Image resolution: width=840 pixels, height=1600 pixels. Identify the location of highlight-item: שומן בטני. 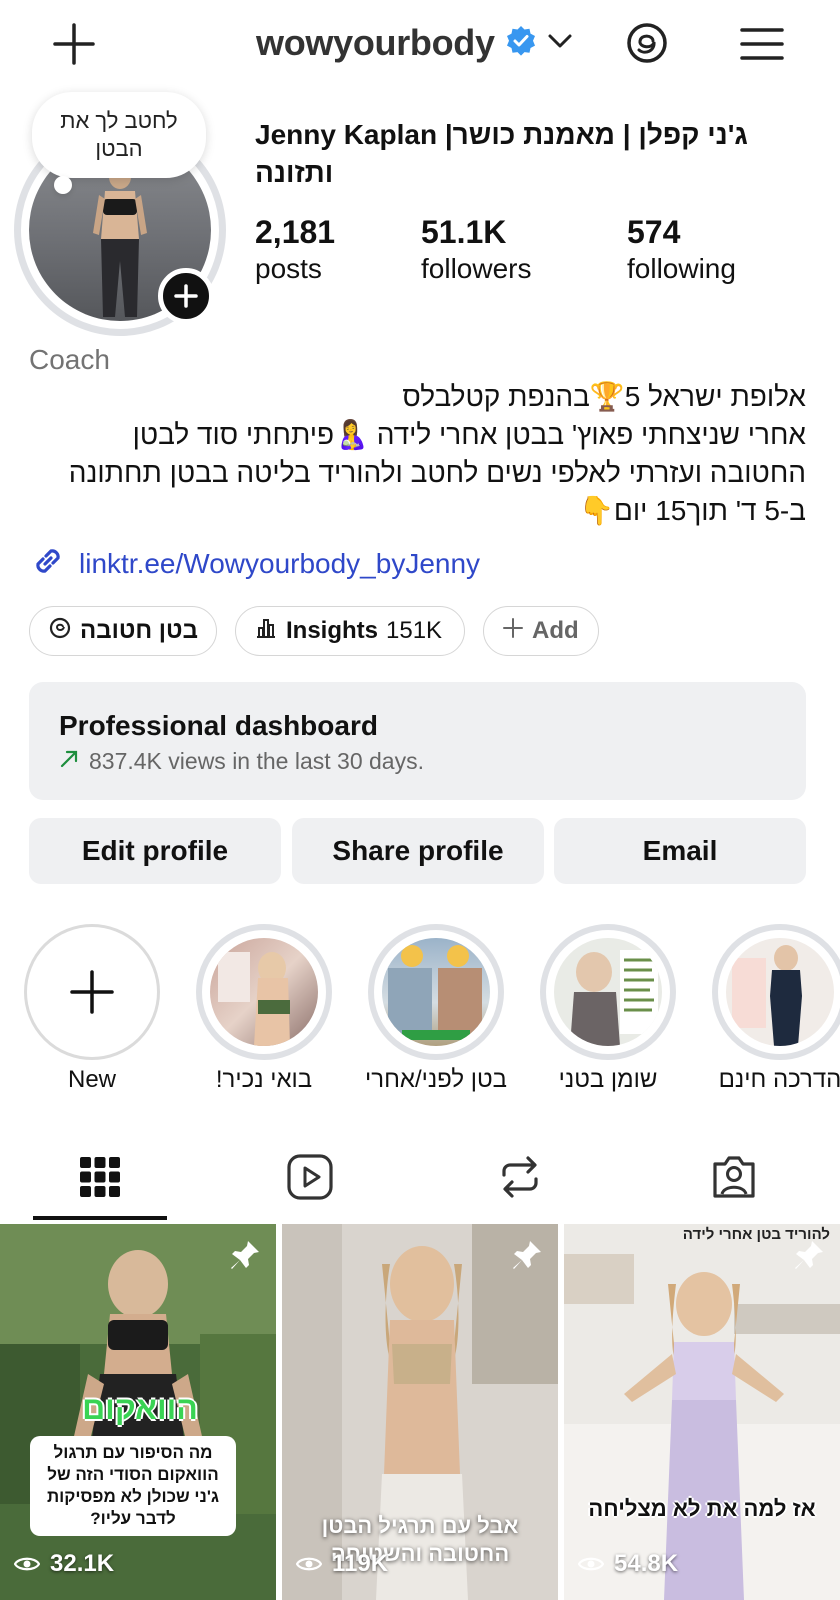
(608, 1008).